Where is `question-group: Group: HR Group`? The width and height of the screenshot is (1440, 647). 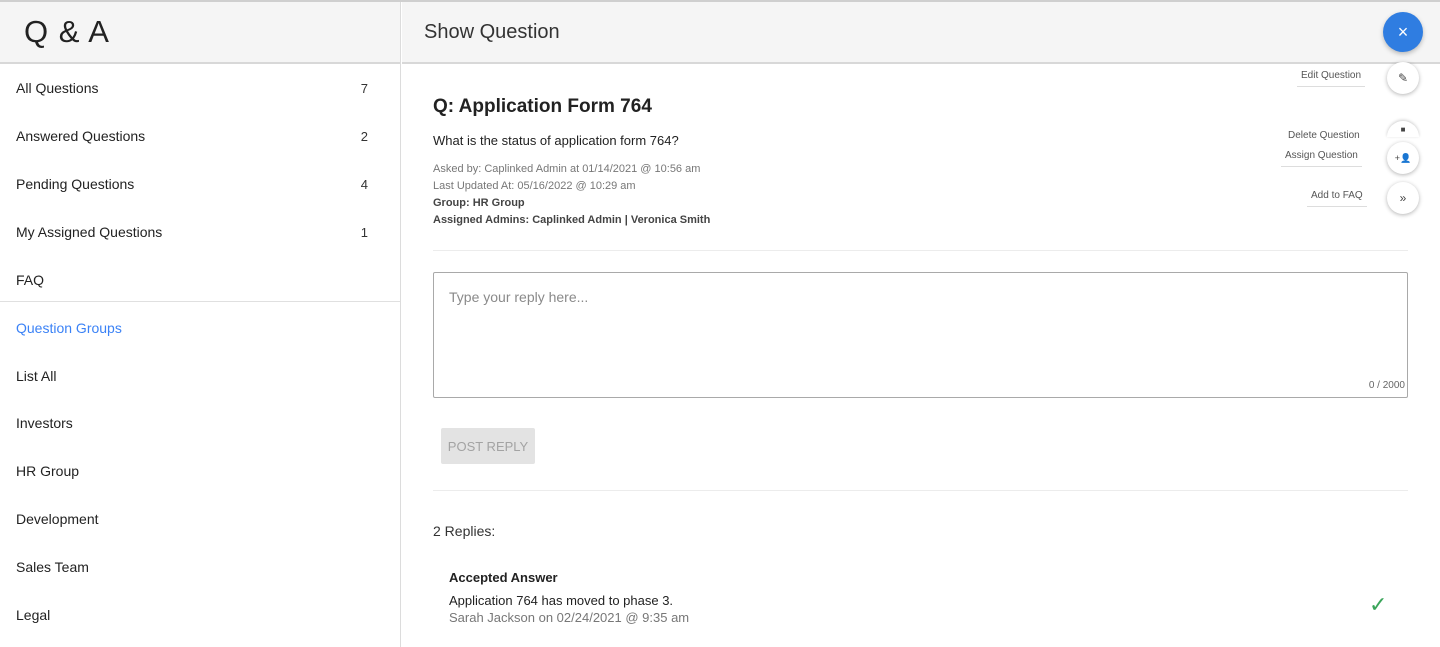 question-group: Group: HR Group is located at coordinates (479, 203).